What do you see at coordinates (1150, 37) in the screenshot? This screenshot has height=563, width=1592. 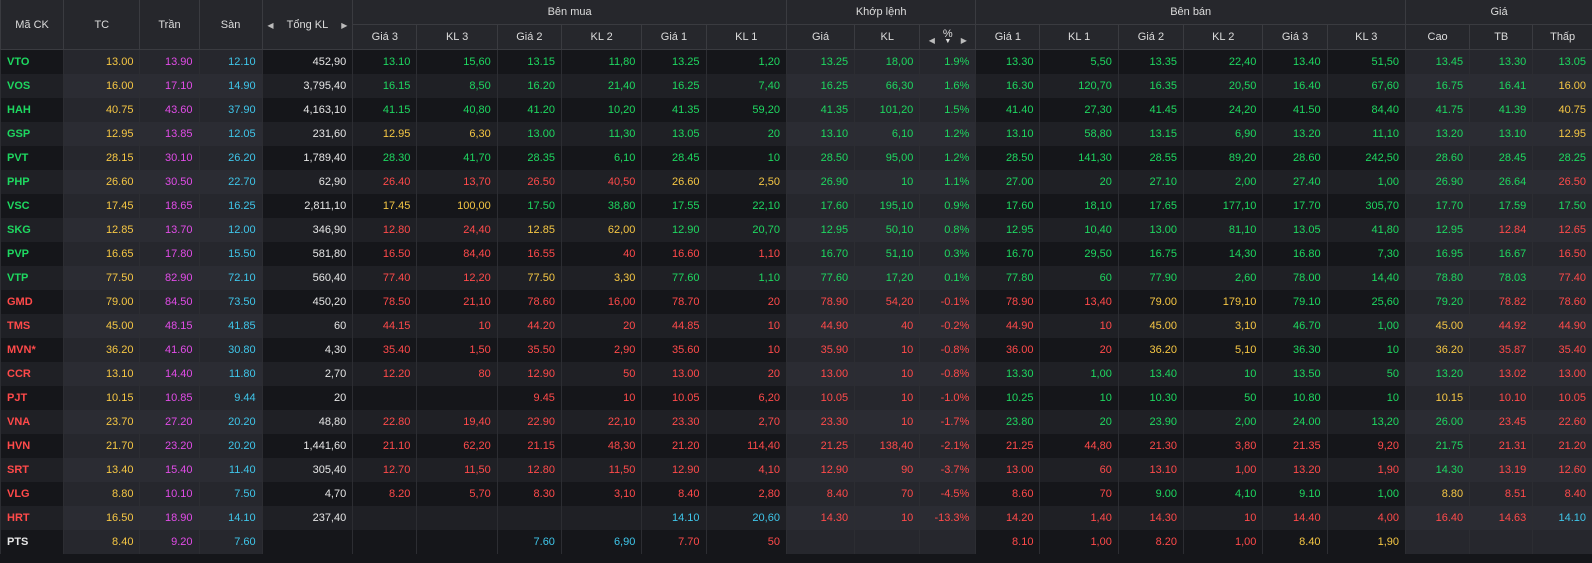 I see `col-sell-2: Giá 2` at bounding box center [1150, 37].